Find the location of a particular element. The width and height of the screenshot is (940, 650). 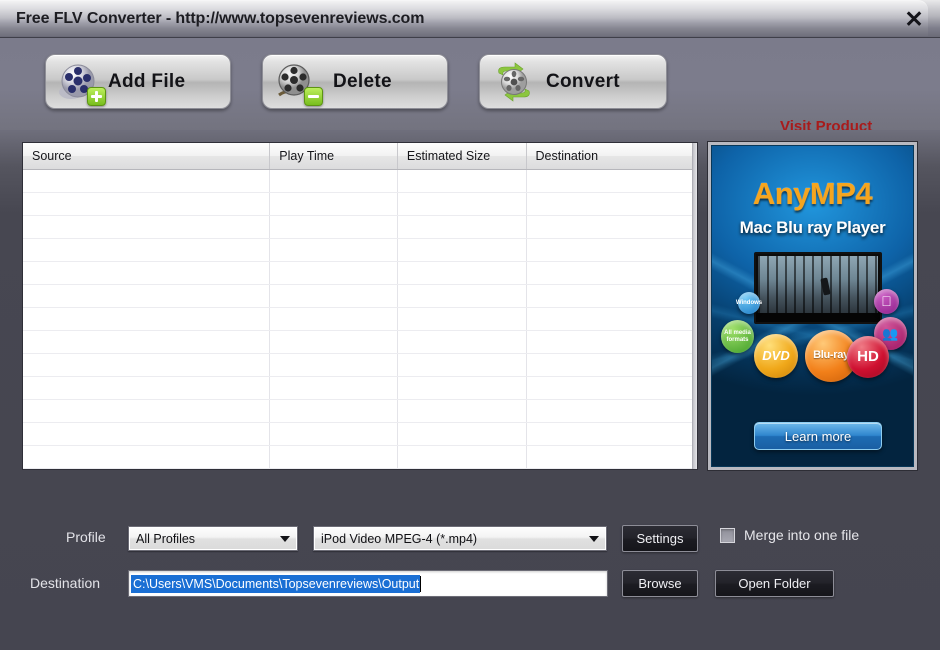

convert-button: Convert is located at coordinates (573, 81).